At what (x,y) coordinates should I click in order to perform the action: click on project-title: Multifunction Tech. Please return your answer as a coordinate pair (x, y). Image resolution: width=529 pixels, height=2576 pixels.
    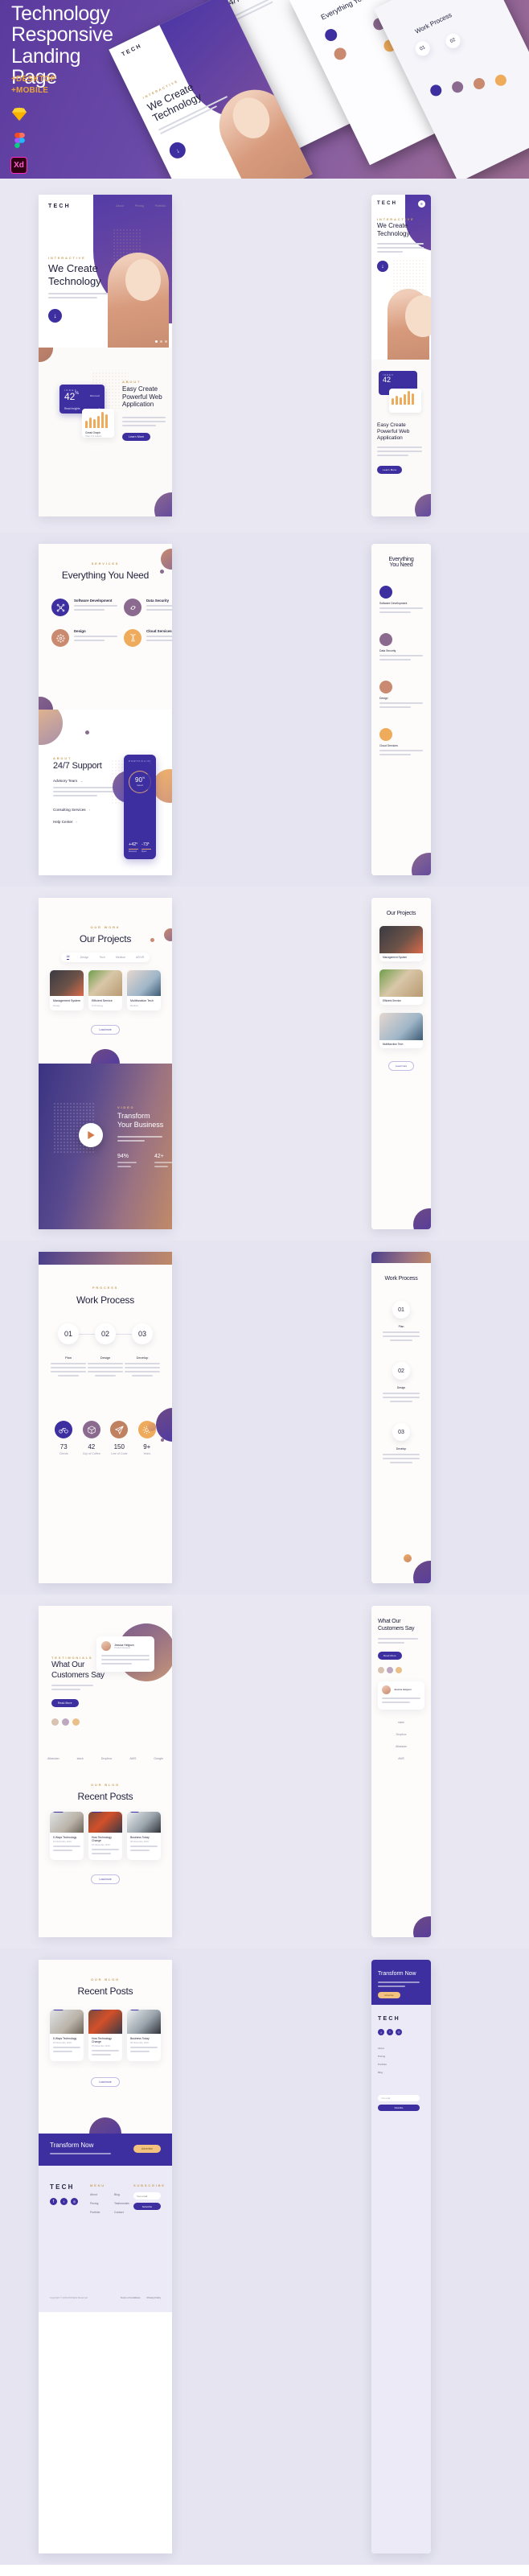
    Looking at the image, I should click on (142, 1000).